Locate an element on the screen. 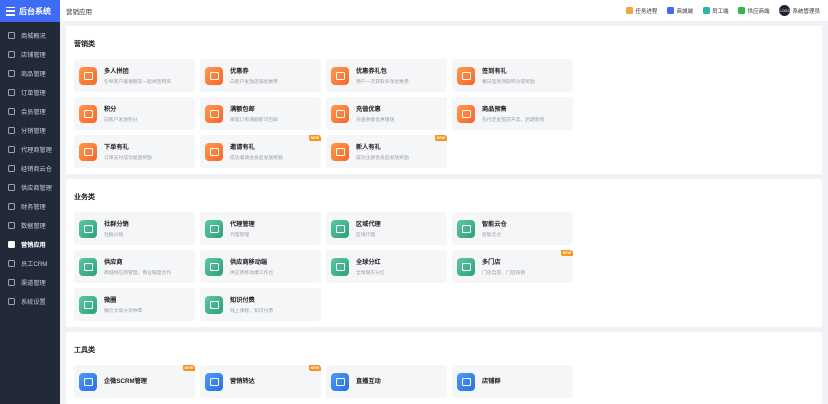  sidebar-item-label: 商城概况 is located at coordinates (33, 36).